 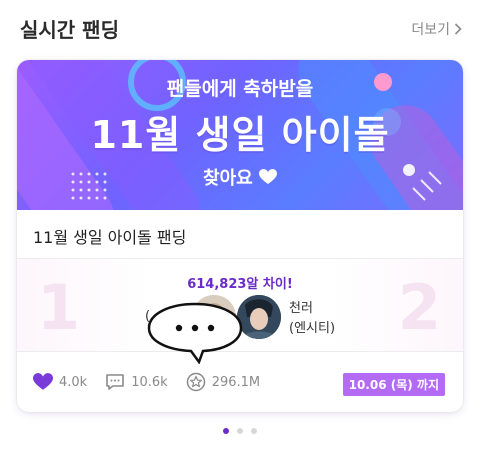 I want to click on more-label: 더보기, so click(x=430, y=30).